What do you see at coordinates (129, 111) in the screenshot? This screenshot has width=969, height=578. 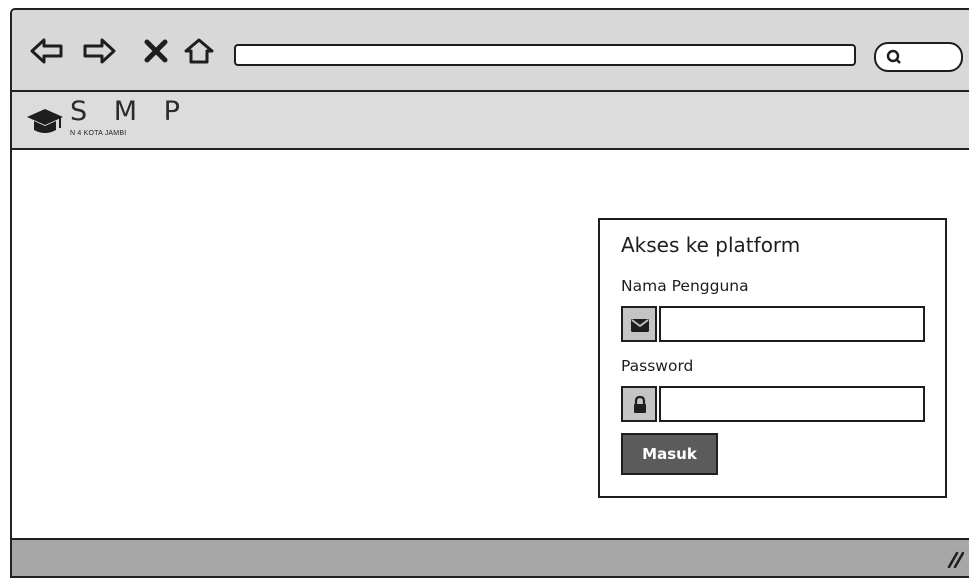 I see `logo-title: S M P` at bounding box center [129, 111].